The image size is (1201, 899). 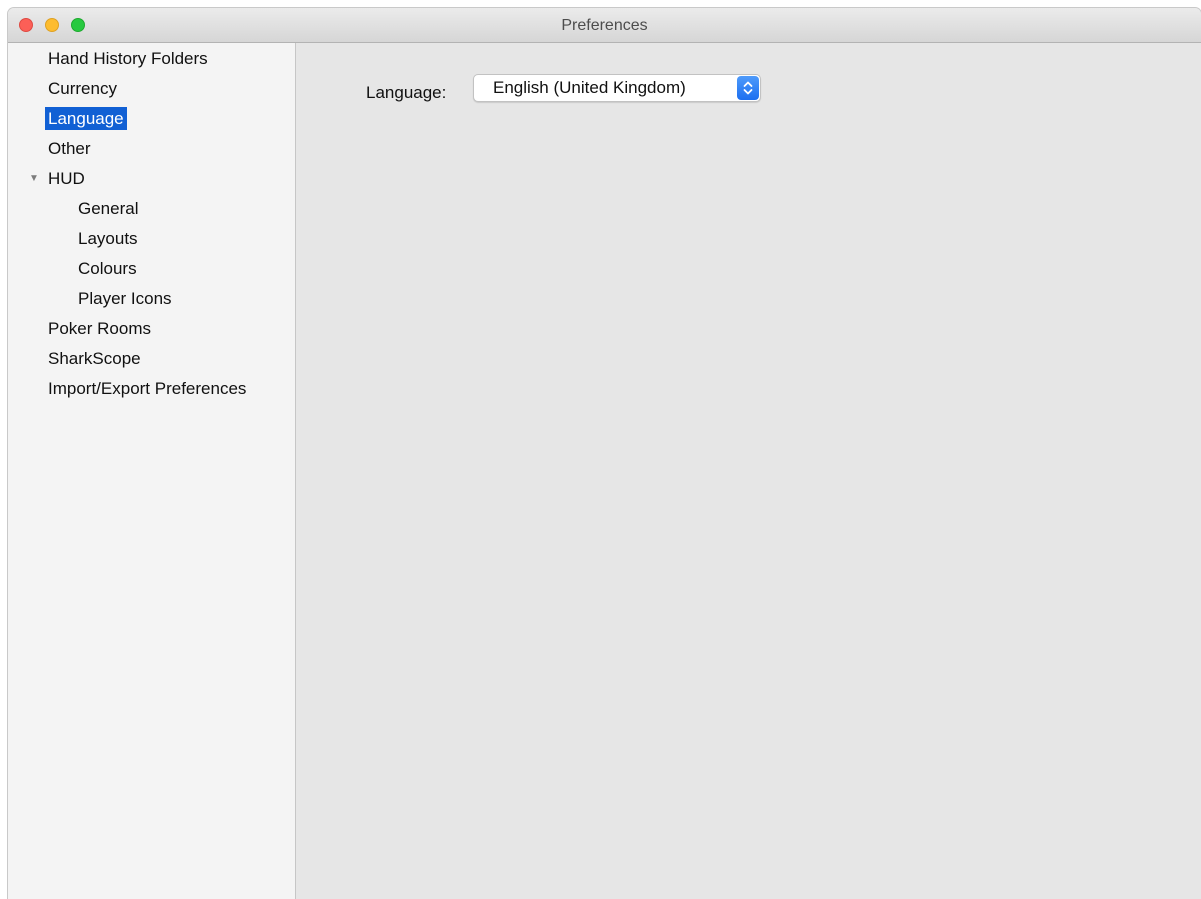 I want to click on sidebar-item-hud-general: General, so click(x=108, y=209).